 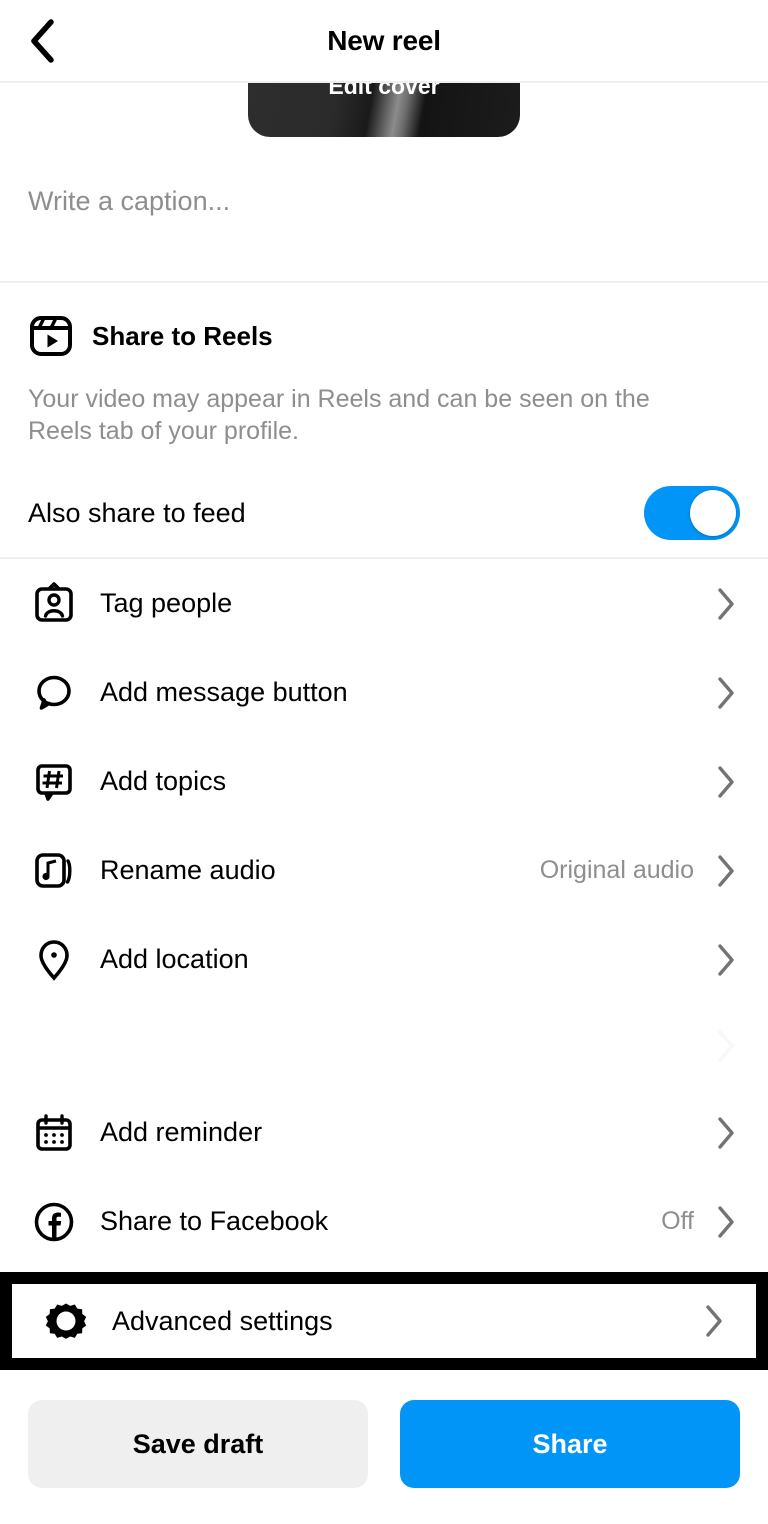 I want to click on music-note-icon, so click(x=54, y=871).